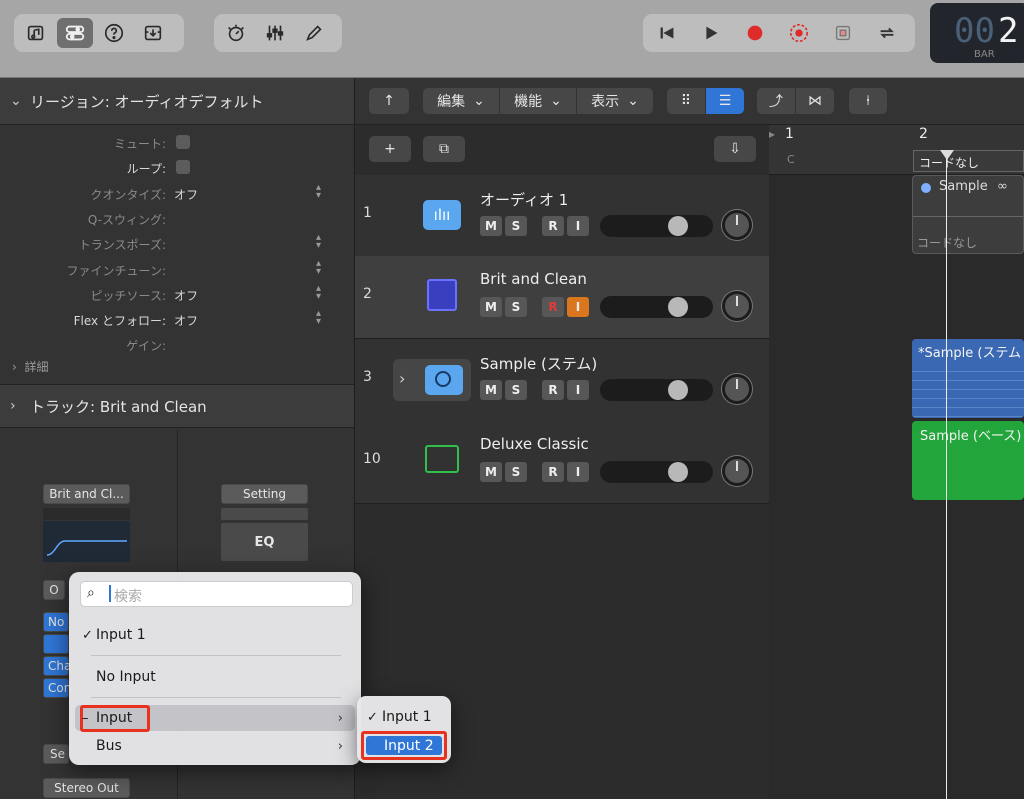  I want to click on output-o-button: O, so click(54, 590).